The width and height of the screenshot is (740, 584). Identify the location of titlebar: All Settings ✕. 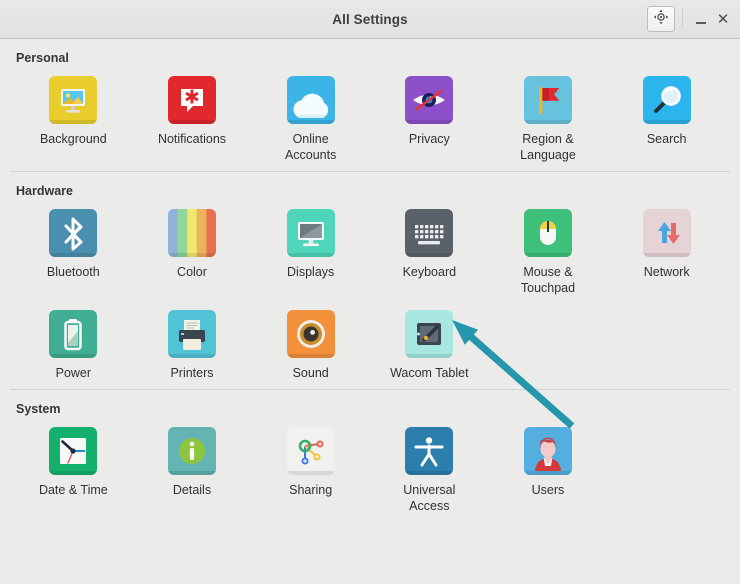
(370, 19).